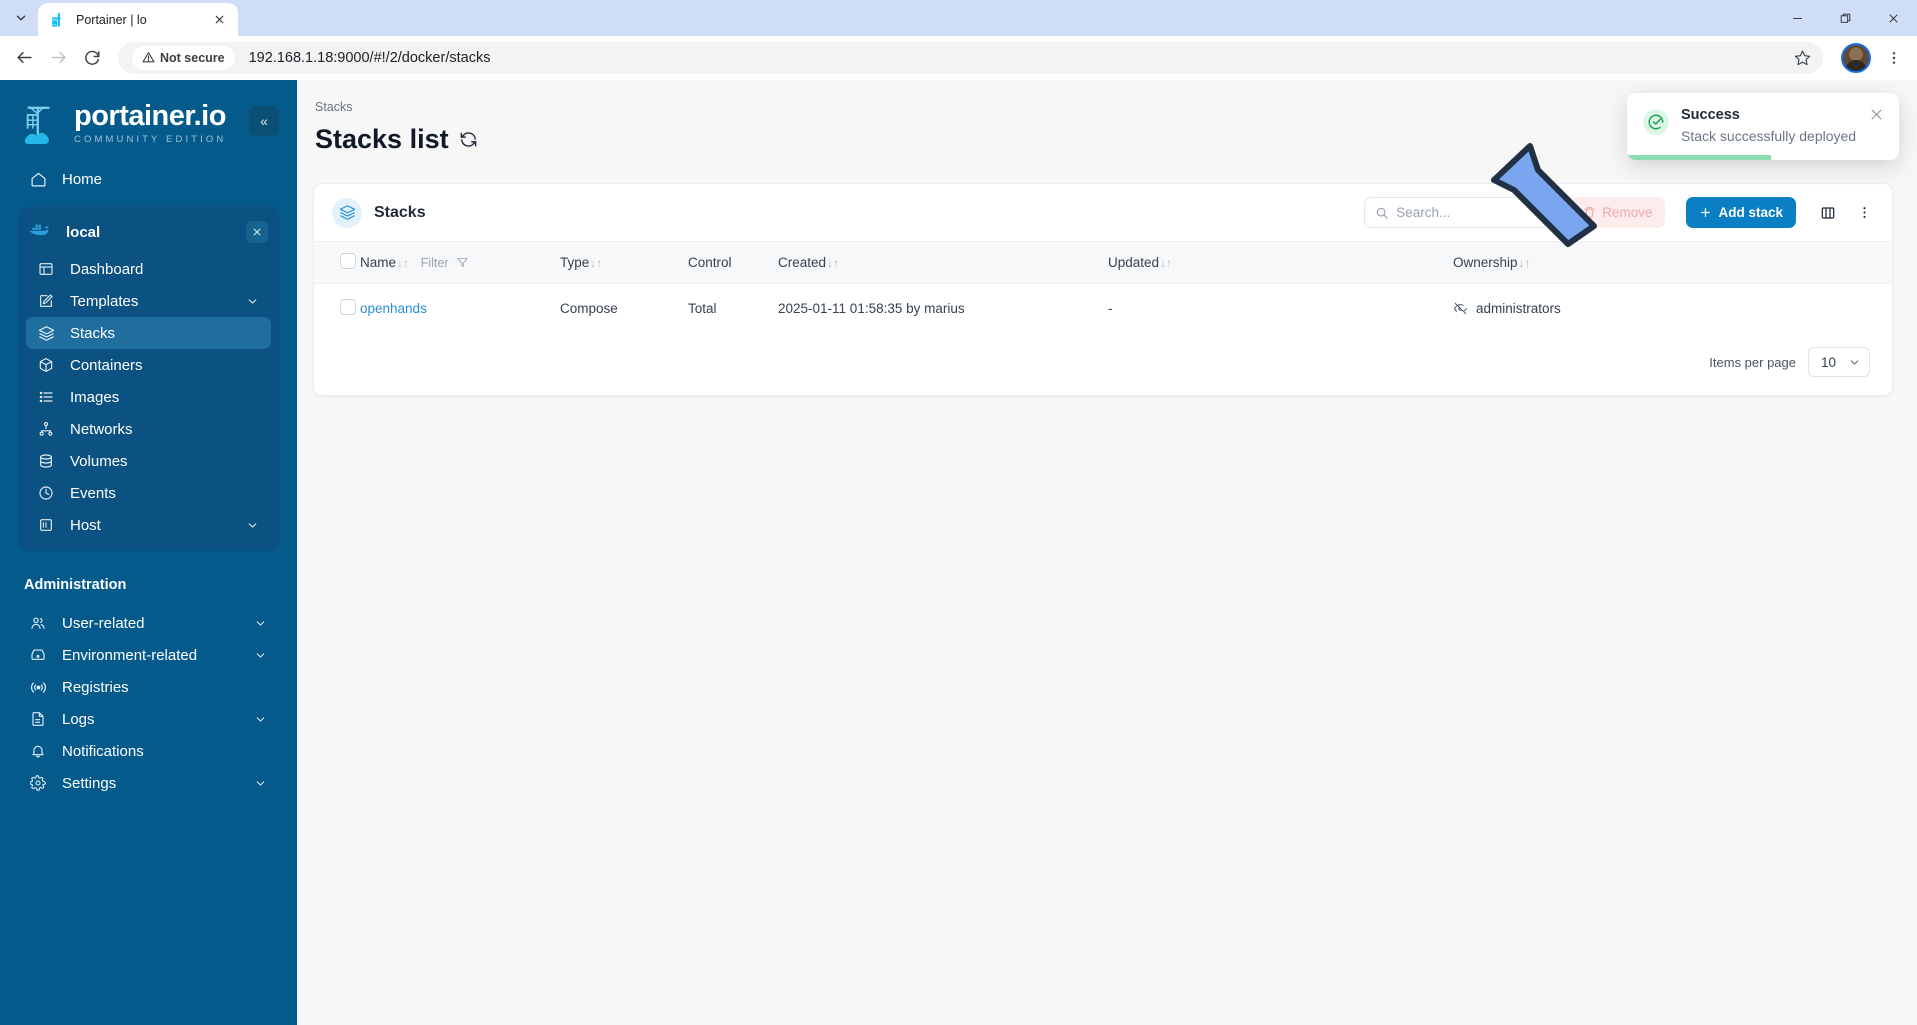 This screenshot has height=1025, width=1917. Describe the element at coordinates (1802, 58) in the screenshot. I see `star-icon` at that location.